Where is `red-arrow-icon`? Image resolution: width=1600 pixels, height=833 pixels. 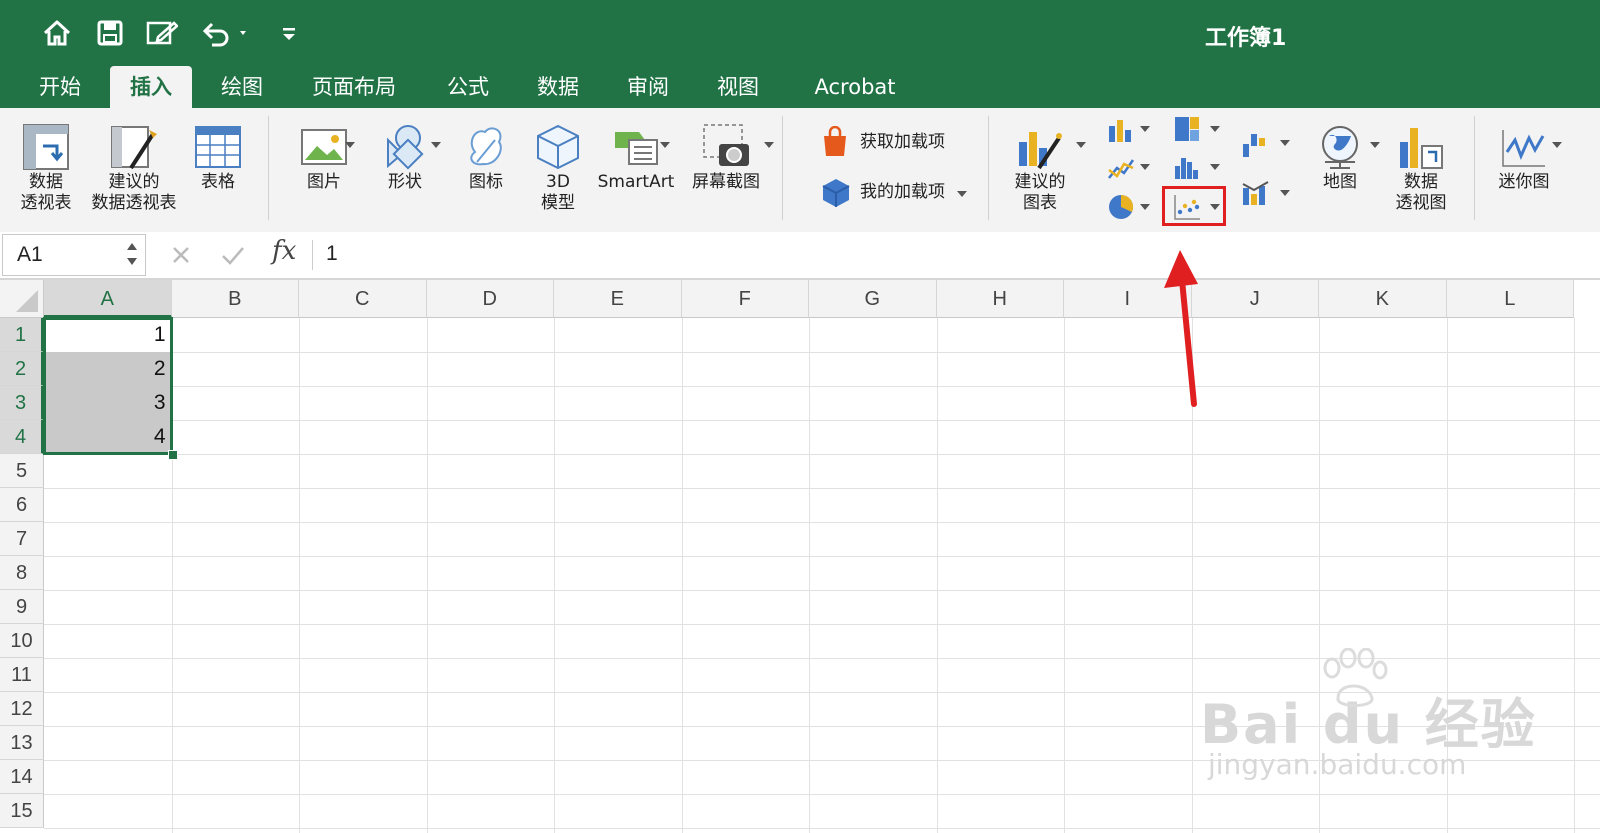
red-arrow-icon is located at coordinates (1181, 328).